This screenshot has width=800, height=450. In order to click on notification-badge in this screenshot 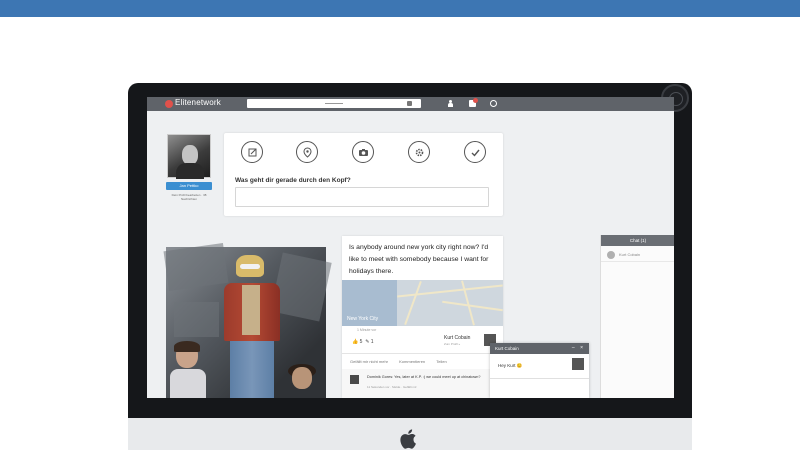, I will do `click(475, 100)`.